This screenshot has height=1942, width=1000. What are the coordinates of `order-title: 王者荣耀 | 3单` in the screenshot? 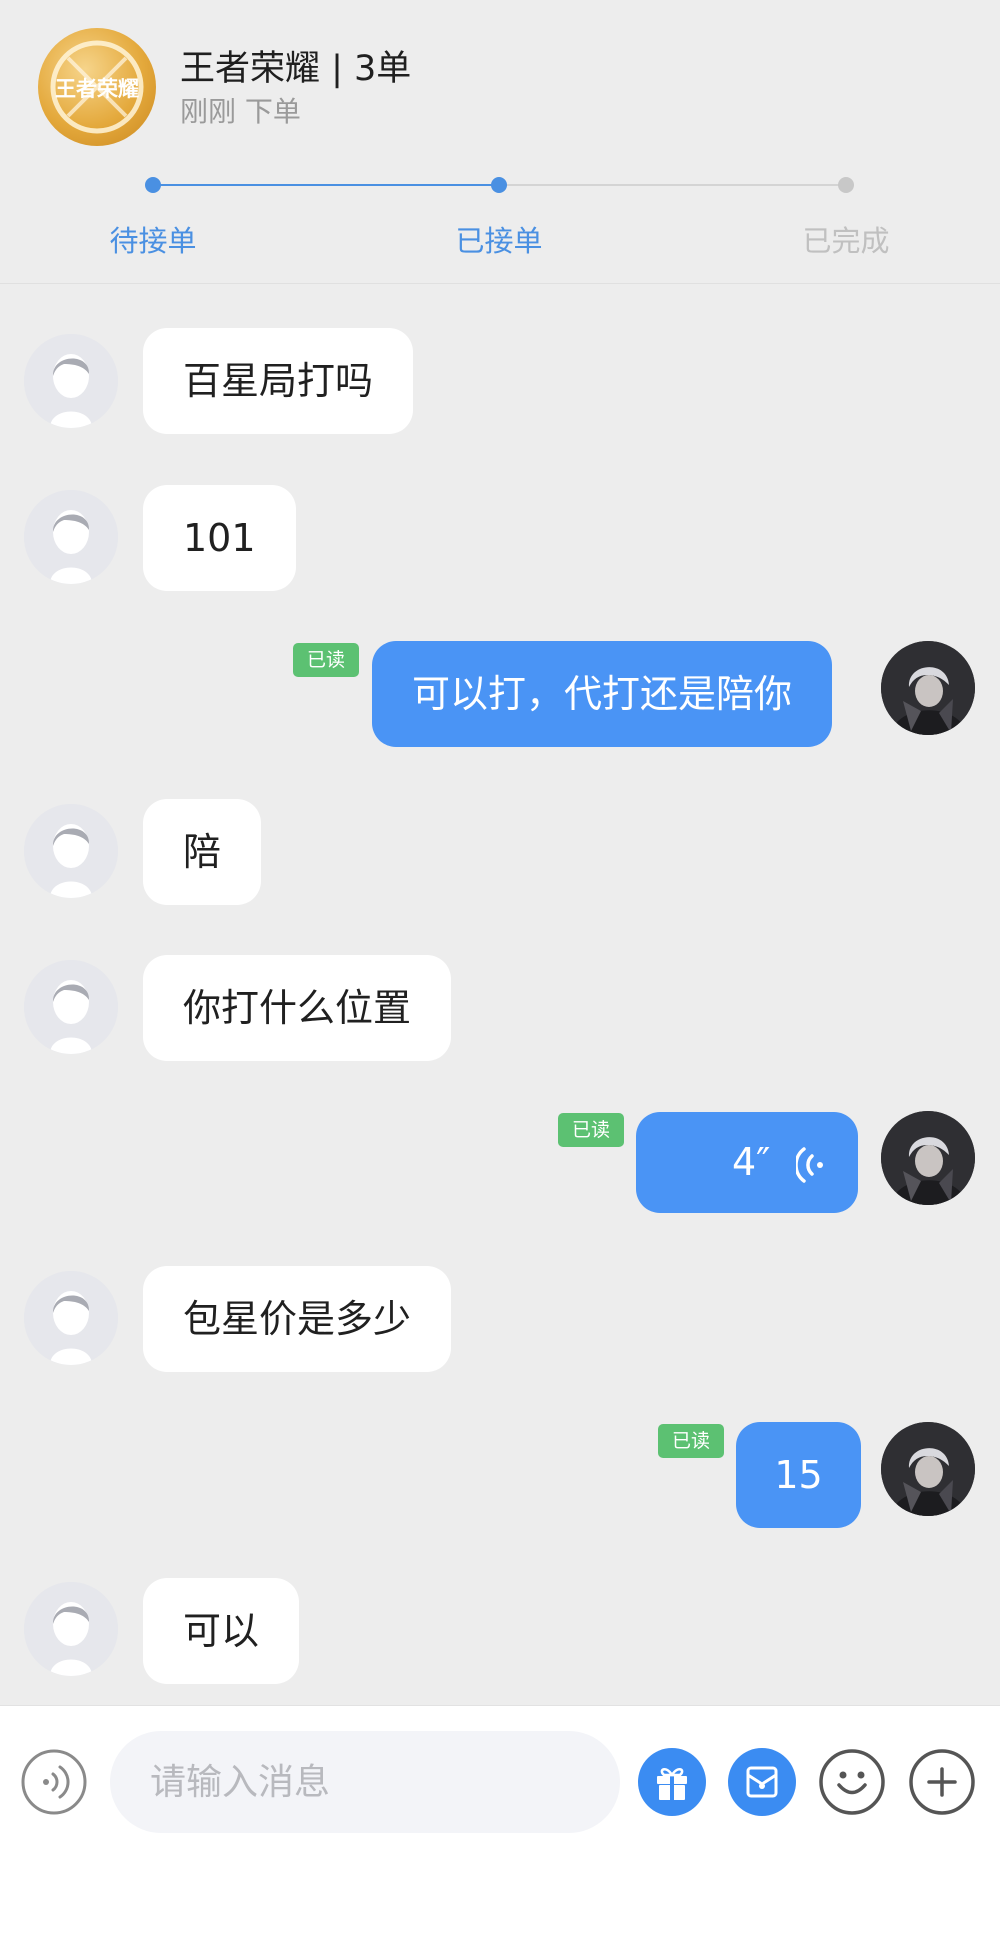 It's located at (296, 69).